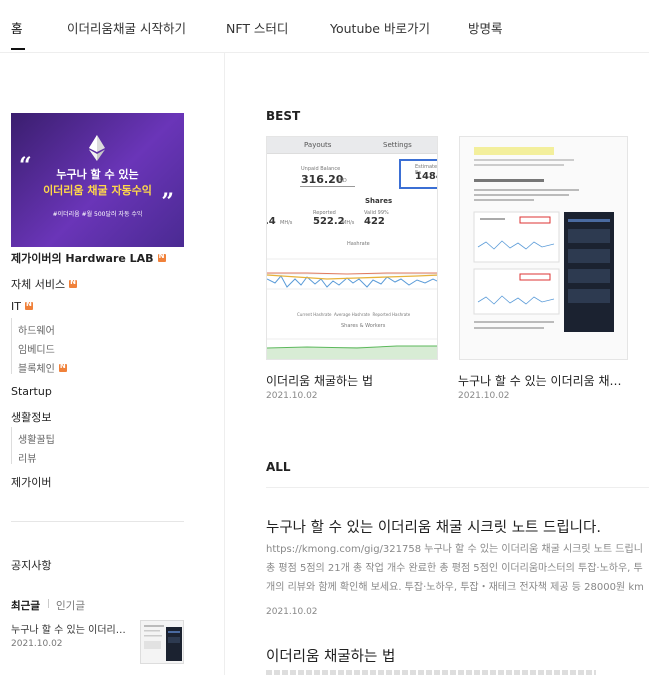  I want to click on category-label: 리뷰, so click(27, 459).